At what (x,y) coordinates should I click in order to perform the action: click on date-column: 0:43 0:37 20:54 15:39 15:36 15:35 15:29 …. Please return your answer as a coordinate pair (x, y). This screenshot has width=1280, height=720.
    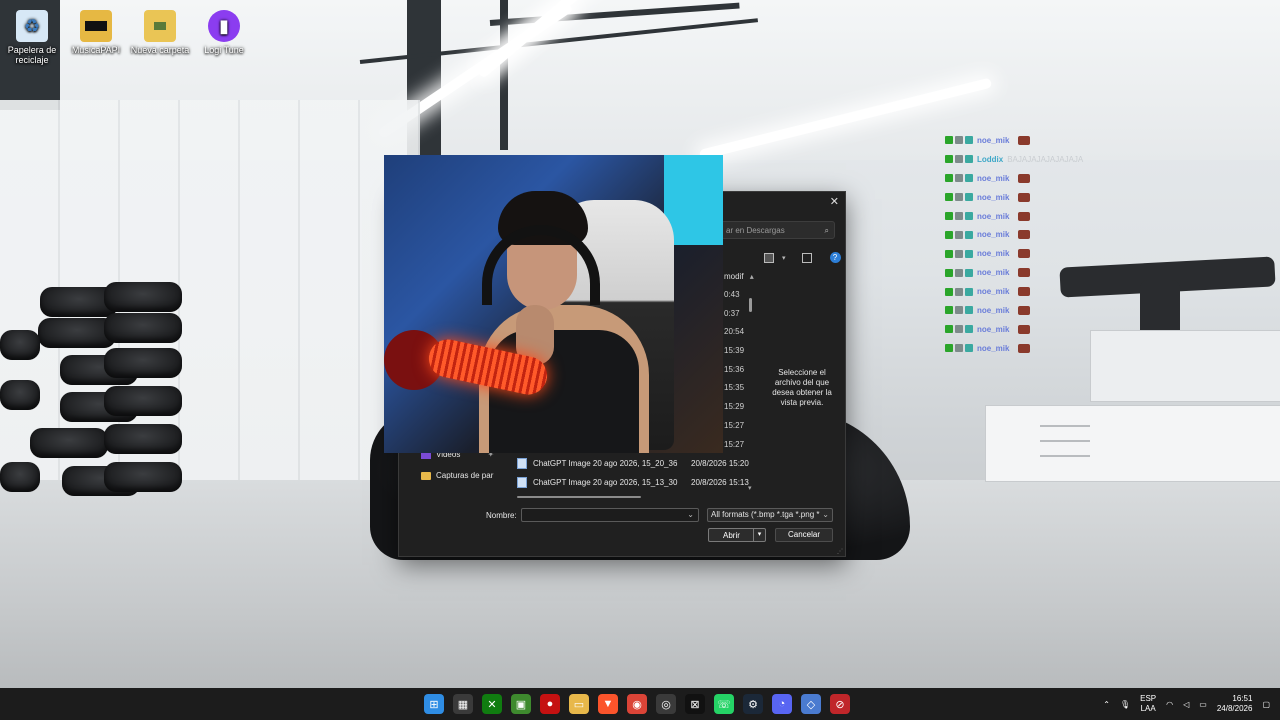
    Looking at the image, I should click on (734, 374).